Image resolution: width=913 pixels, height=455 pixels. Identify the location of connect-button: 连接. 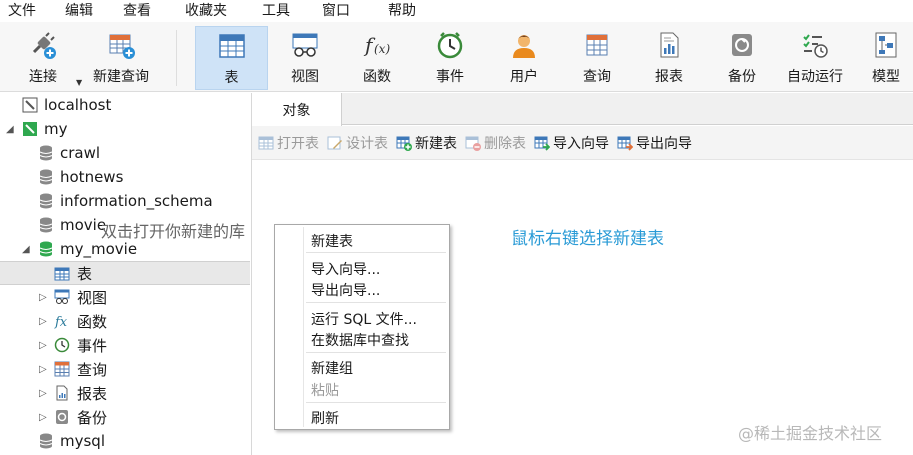
(43, 58).